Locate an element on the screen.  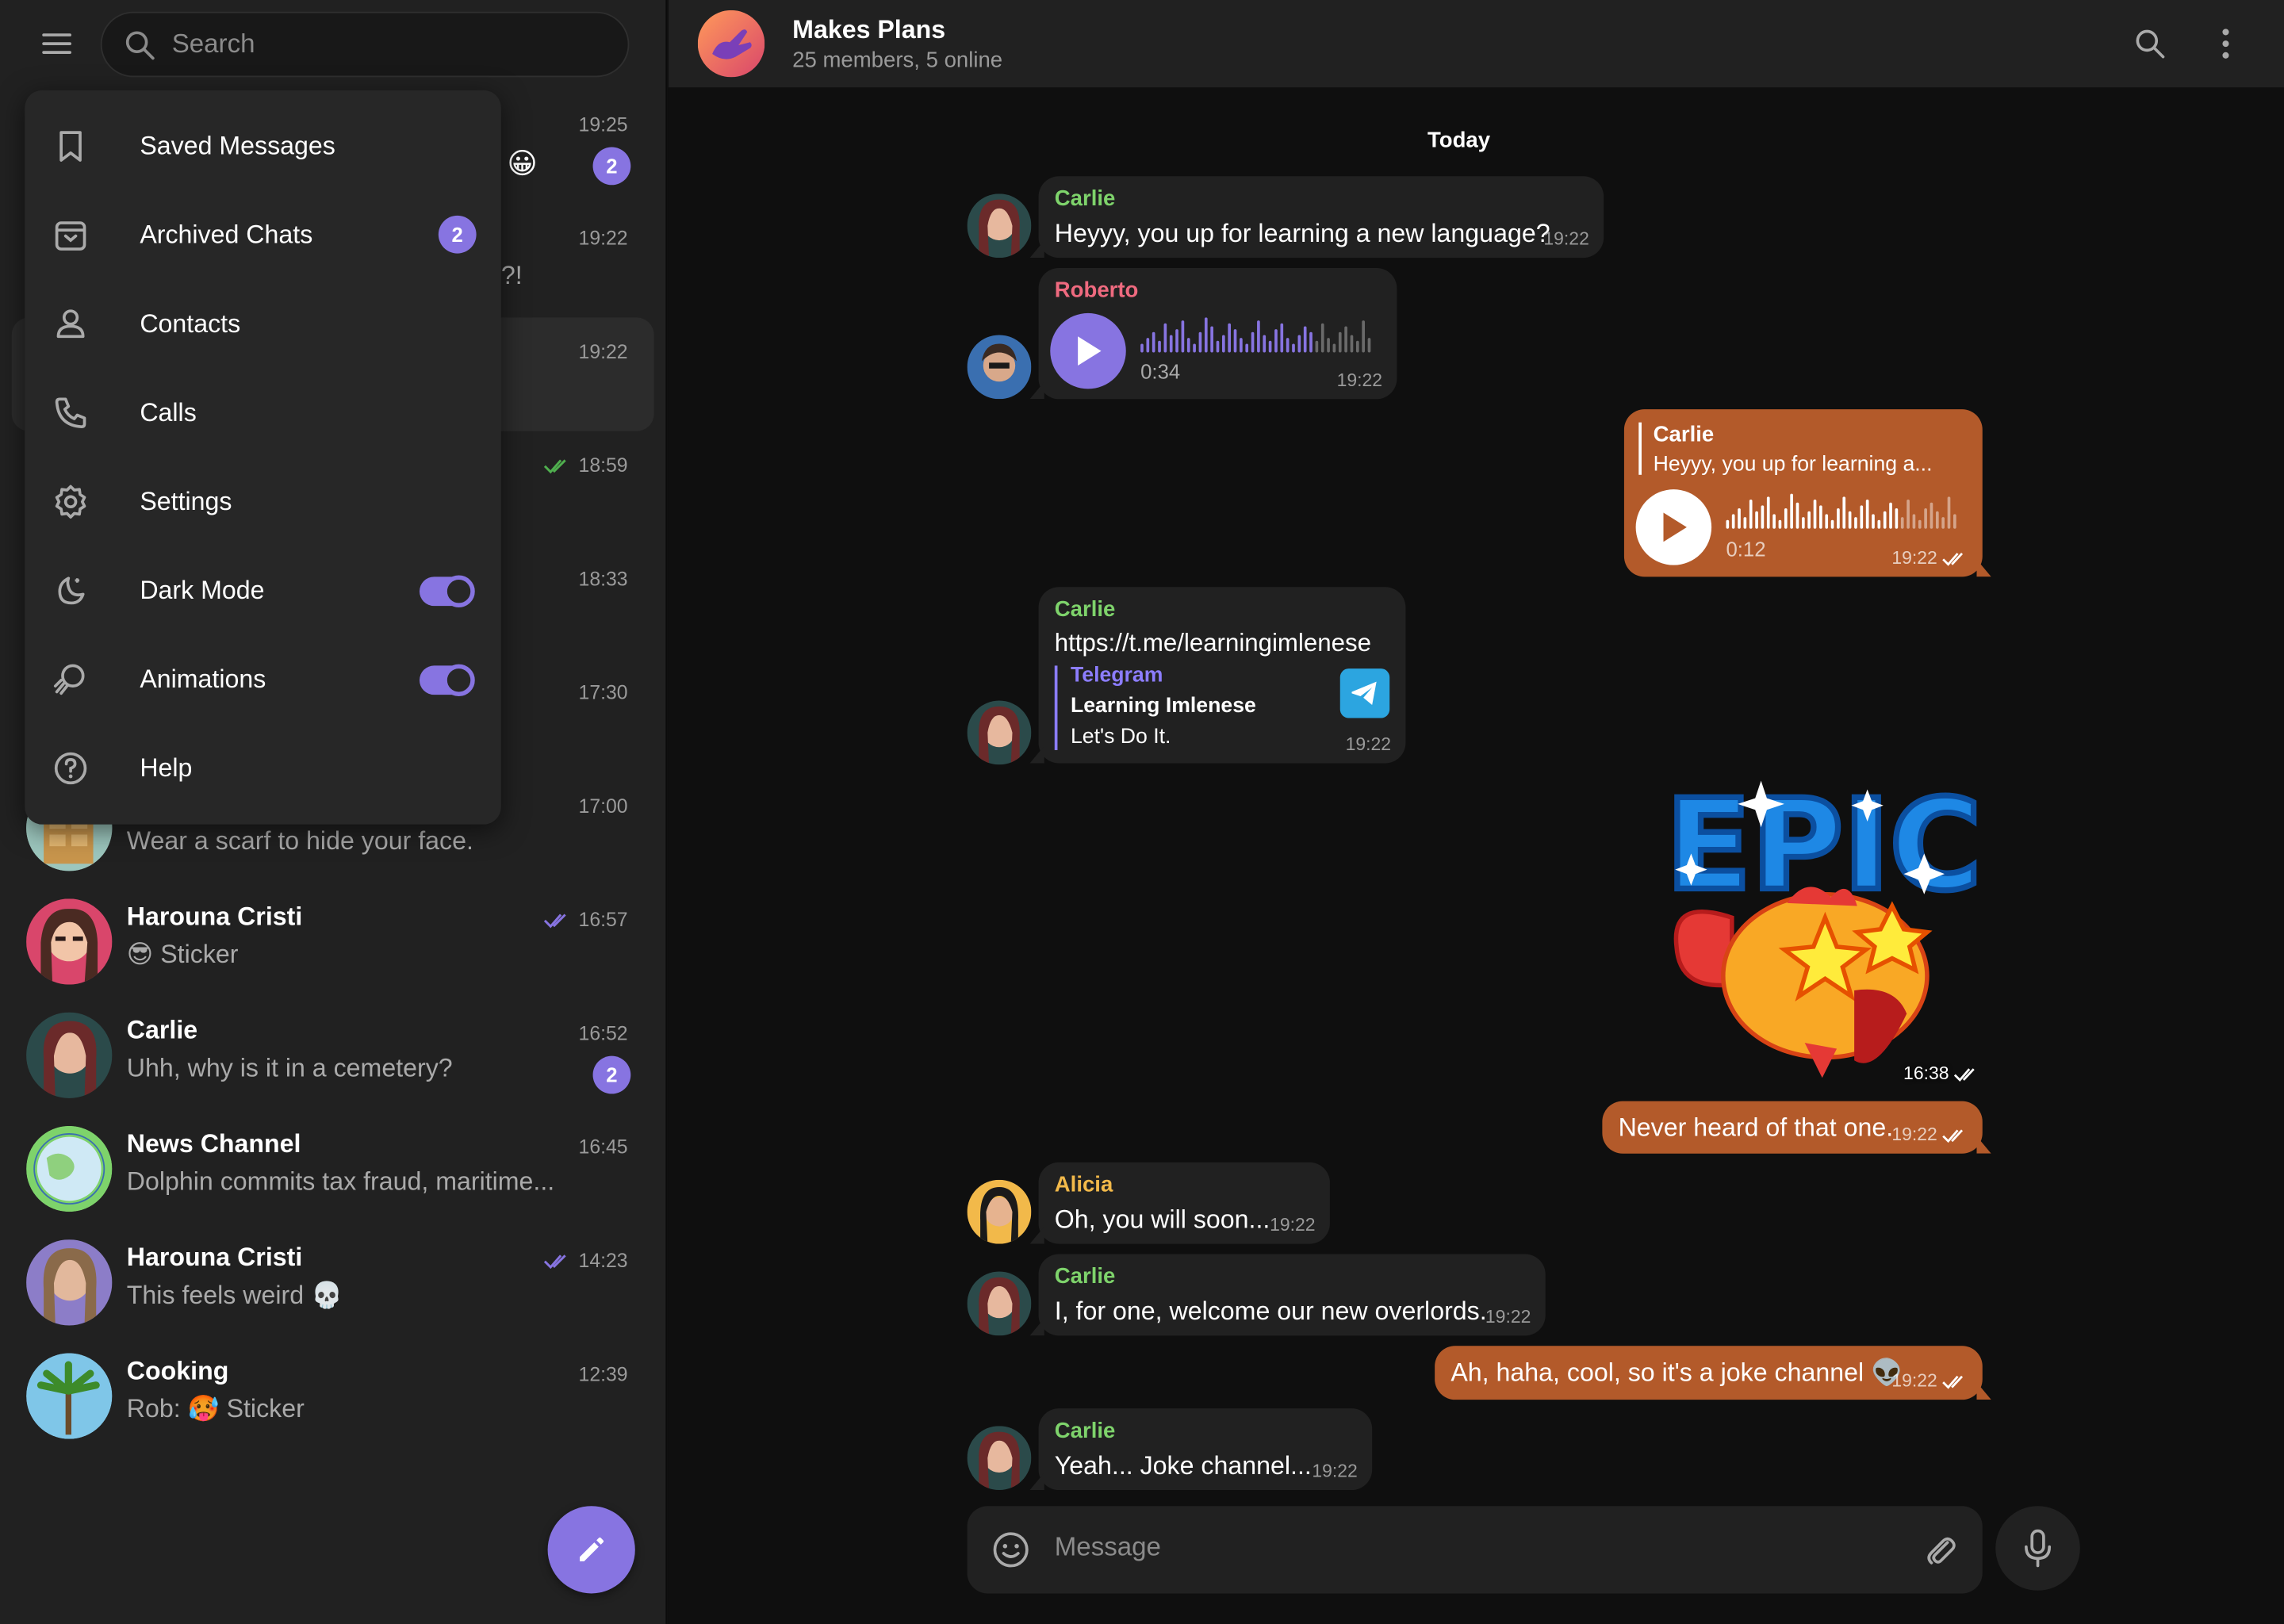
message-bubble-outgoing: Never heard of that one. 19:22 is located at coordinates (1796, 1127).